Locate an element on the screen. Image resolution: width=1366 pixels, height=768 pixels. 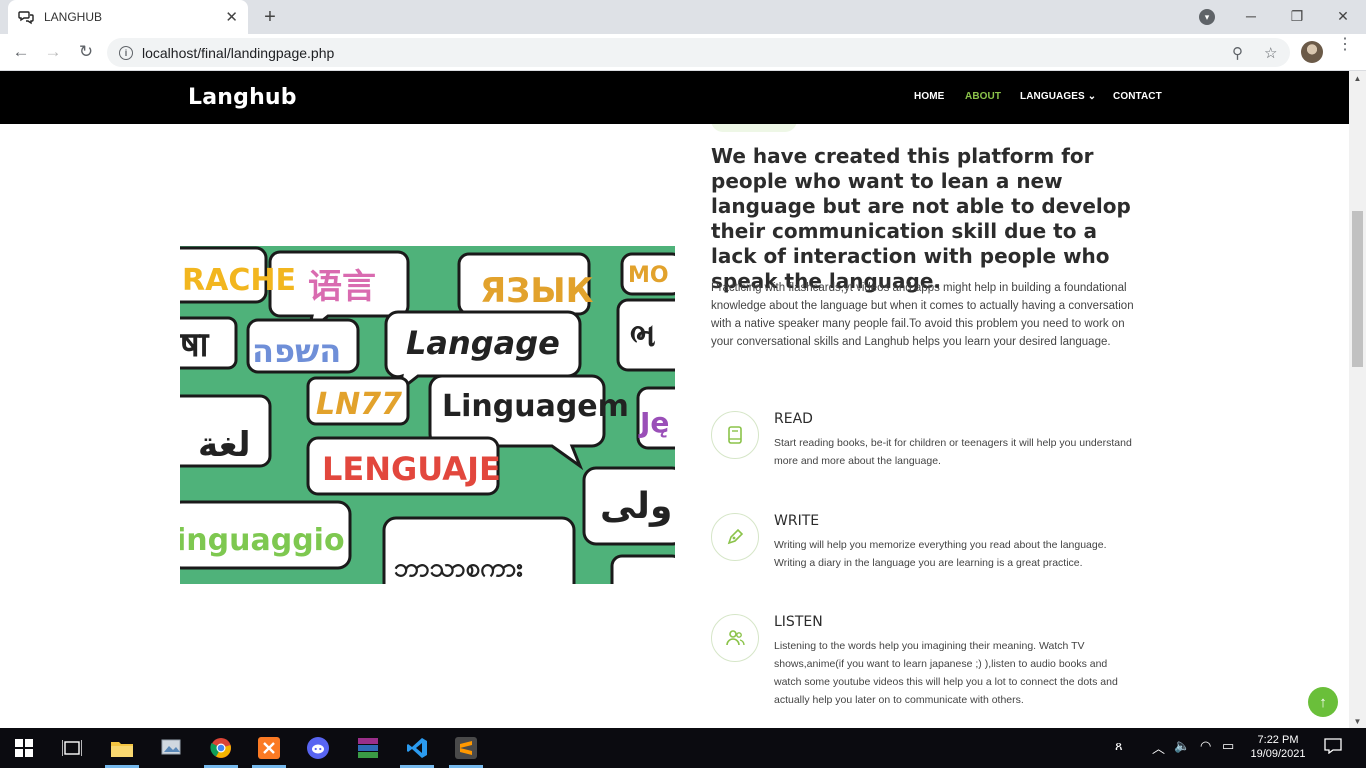
profile-menu-icon: ▾ is located at coordinates (1207, 17).